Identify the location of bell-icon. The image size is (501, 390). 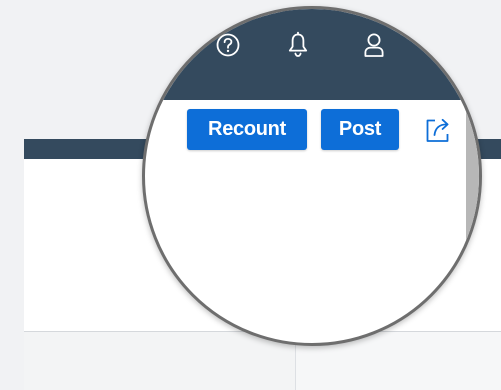
(298, 45).